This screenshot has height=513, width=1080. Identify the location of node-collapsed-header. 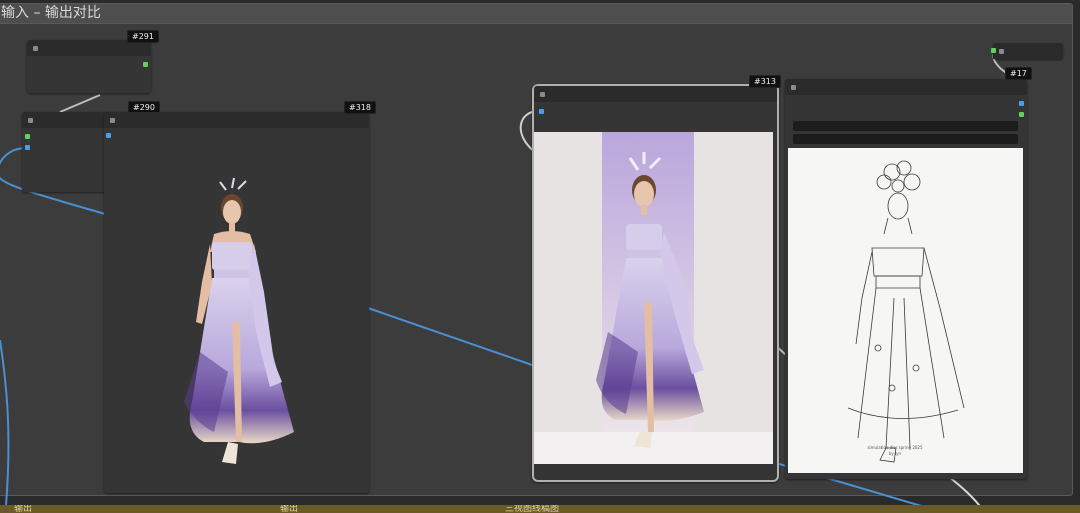
(1028, 51).